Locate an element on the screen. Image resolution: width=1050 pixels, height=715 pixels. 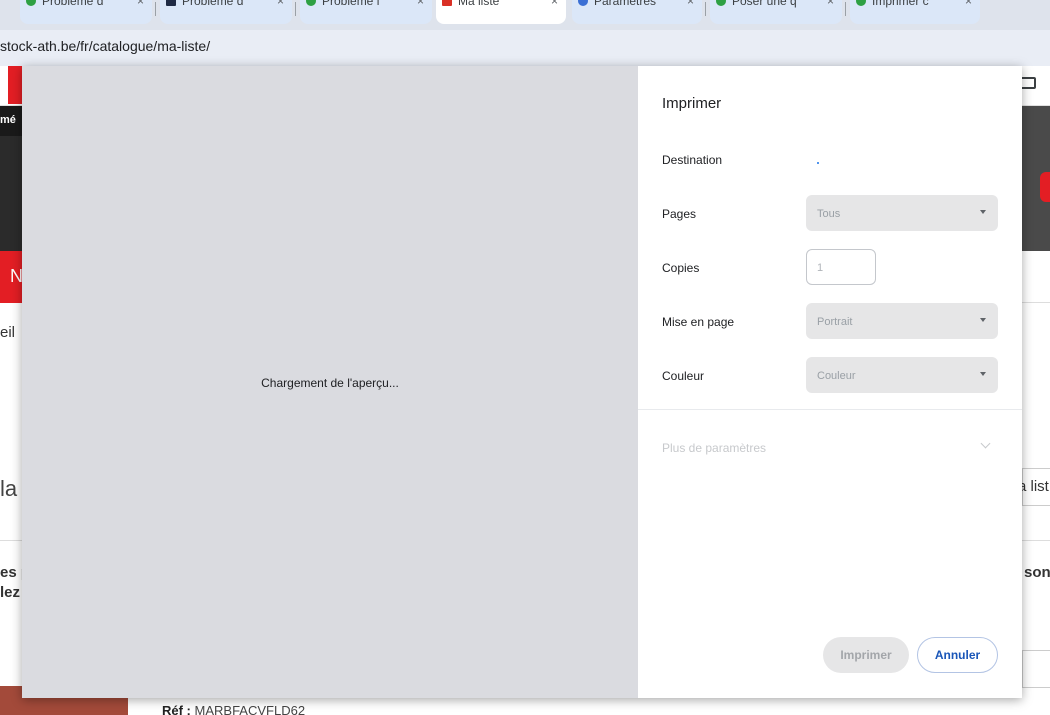
site-text-fragment: lez is located at coordinates (10, 592).